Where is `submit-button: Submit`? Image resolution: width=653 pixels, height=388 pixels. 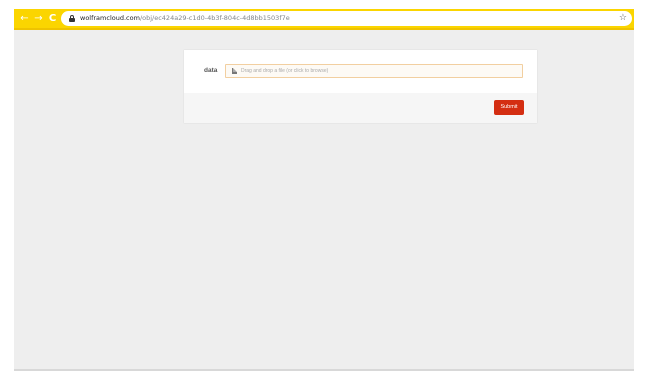 submit-button: Submit is located at coordinates (509, 107).